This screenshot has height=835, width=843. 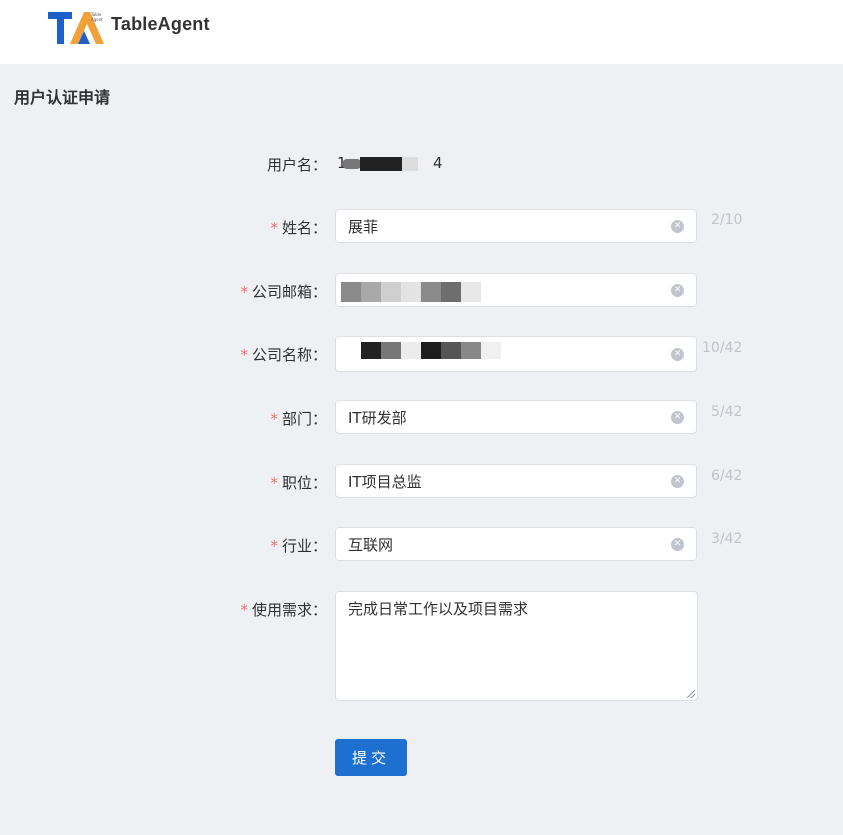 I want to click on company-name-label: * 公司名称：, so click(x=283, y=354).